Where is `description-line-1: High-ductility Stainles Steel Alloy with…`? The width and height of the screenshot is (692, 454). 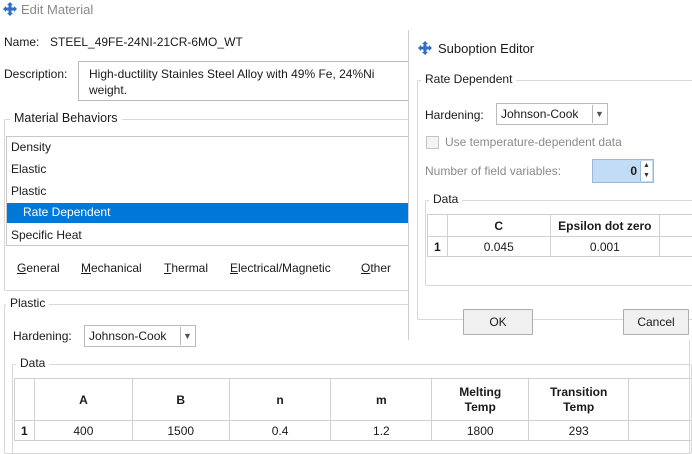 description-line-1: High-ductility Stainles Steel Alloy with… is located at coordinates (231, 74).